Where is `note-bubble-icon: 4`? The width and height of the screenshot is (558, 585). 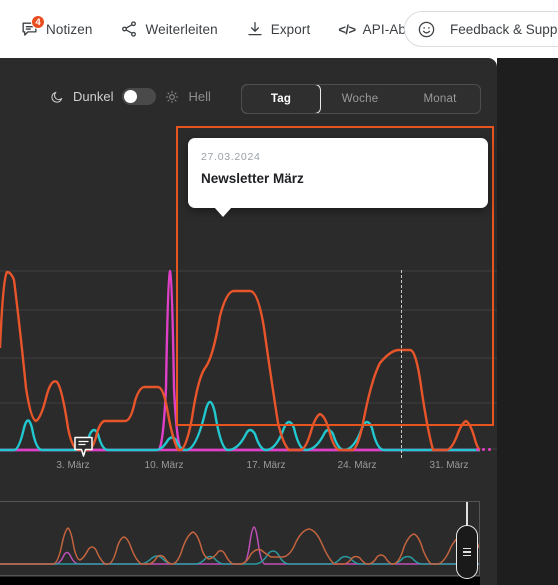 note-bubble-icon: 4 is located at coordinates (32, 26).